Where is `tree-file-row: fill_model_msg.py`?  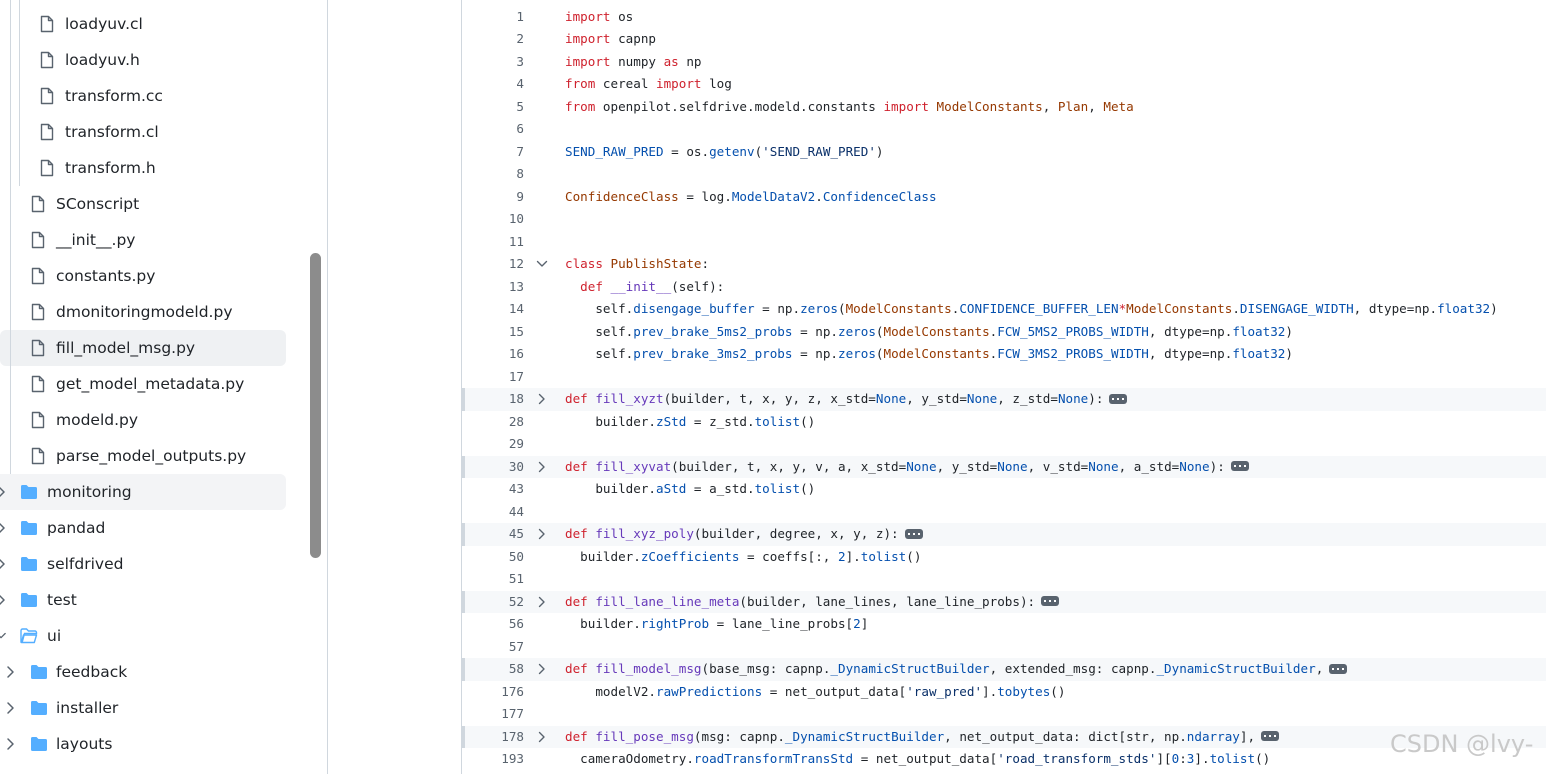
tree-file-row: fill_model_msg.py is located at coordinates (143, 348).